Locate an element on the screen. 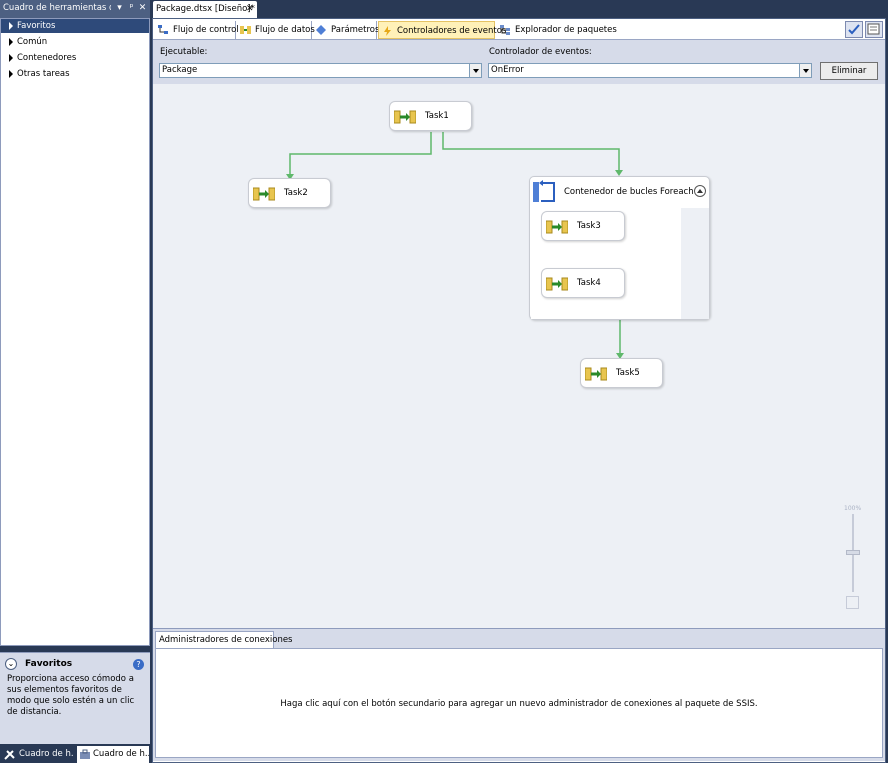 This screenshot has width=888, height=763. task-node: Task5 is located at coordinates (621, 373).